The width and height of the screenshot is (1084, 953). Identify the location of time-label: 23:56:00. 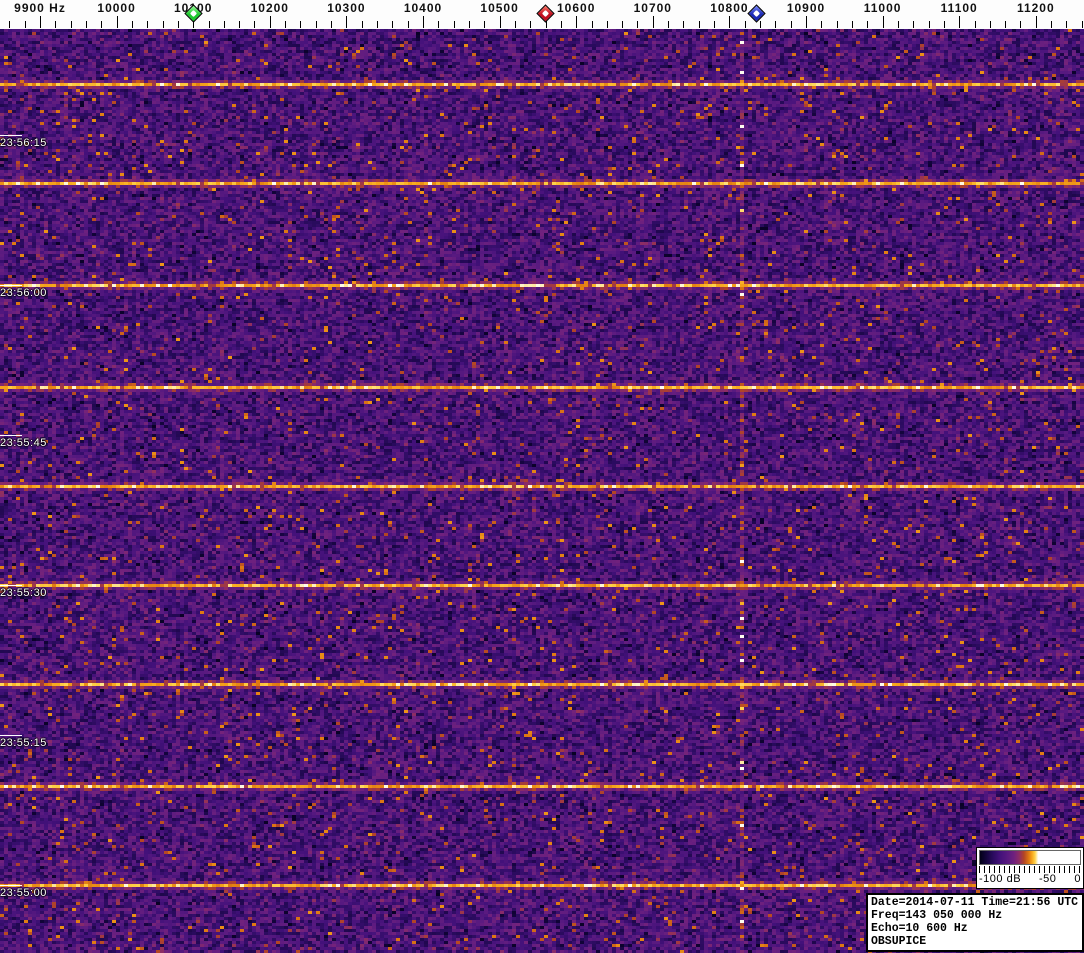
(23, 293).